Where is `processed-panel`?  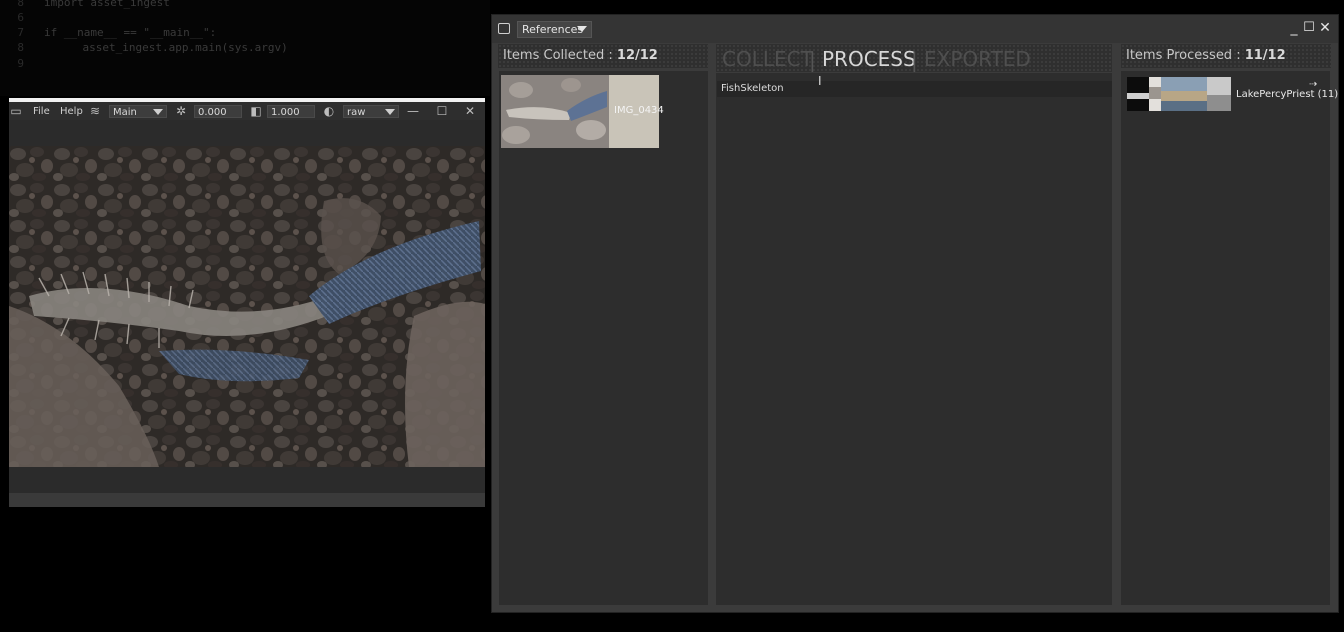
processed-panel is located at coordinates (1225, 338).